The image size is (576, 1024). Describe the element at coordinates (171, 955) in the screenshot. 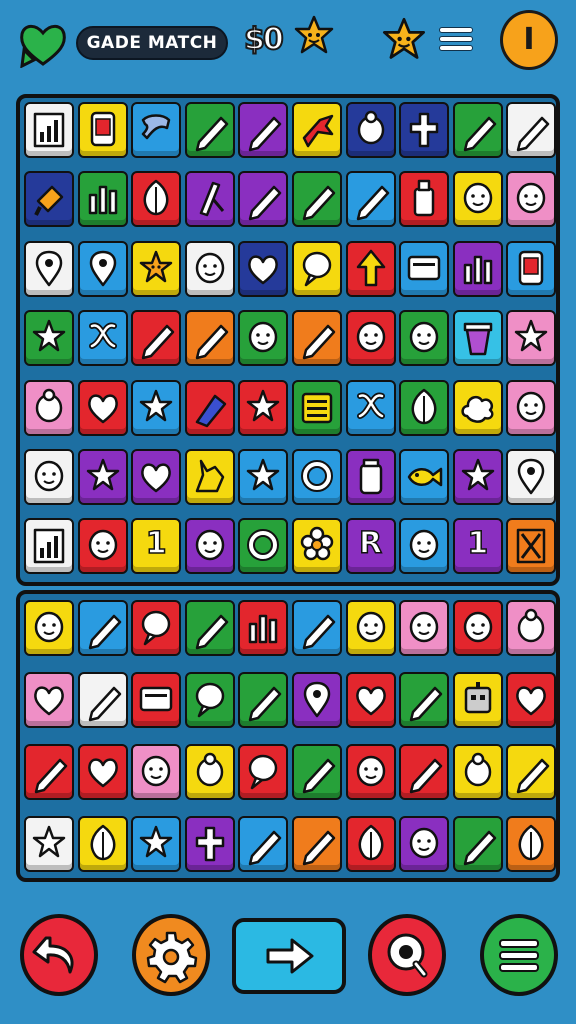

I see `settings-button` at that location.